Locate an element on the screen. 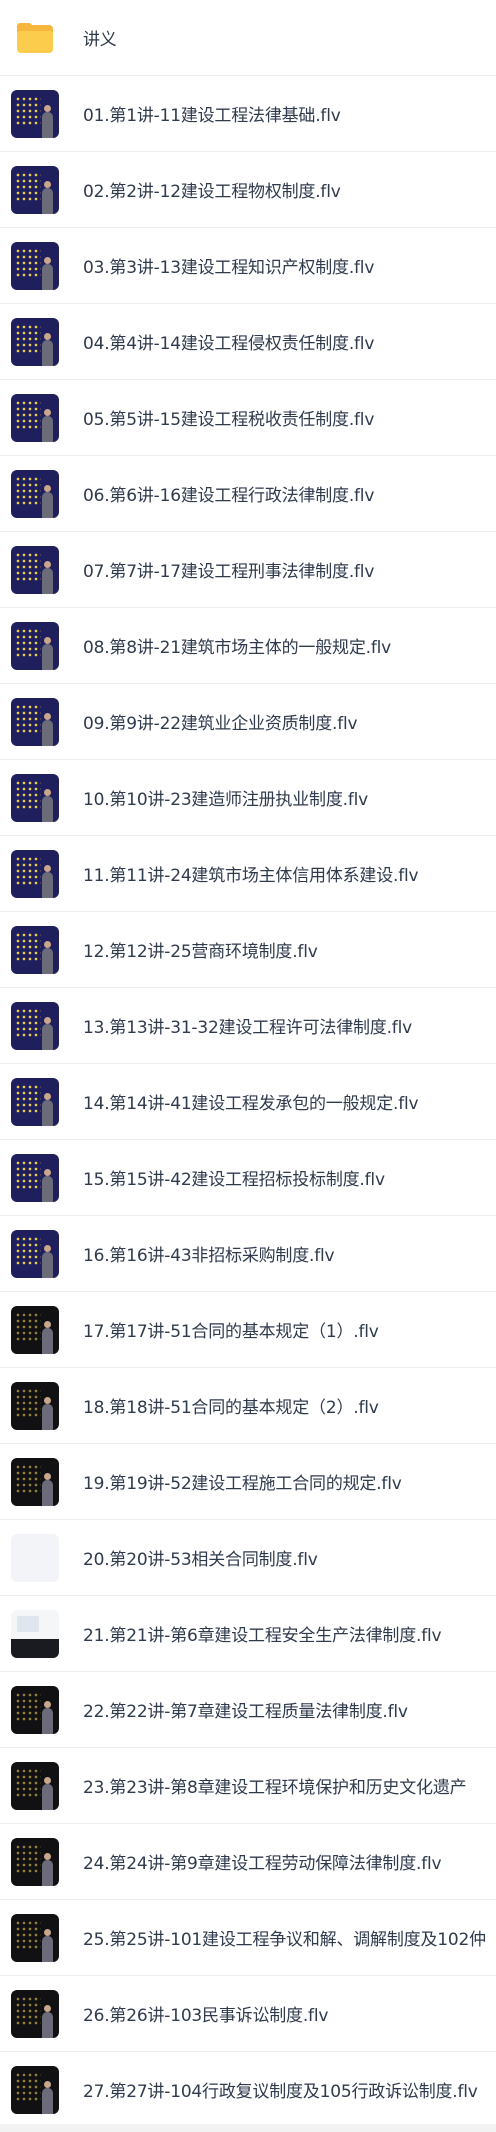  list-item-video-file: 10.第10讲-23建造师注册执业制度.flv is located at coordinates (248, 798).